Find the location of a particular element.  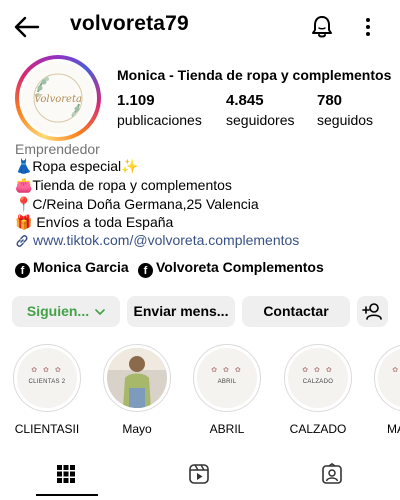

stat-followers-count: 4.845 is located at coordinates (245, 100).